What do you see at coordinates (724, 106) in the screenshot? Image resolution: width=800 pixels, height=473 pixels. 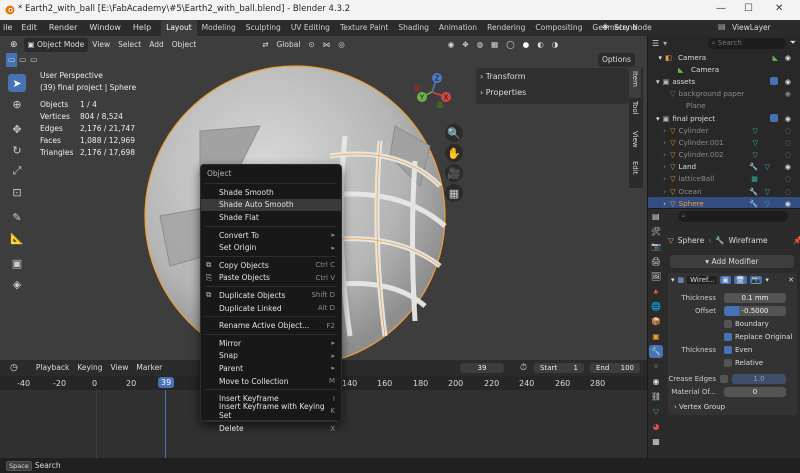 I see `list-item: Plane` at bounding box center [724, 106].